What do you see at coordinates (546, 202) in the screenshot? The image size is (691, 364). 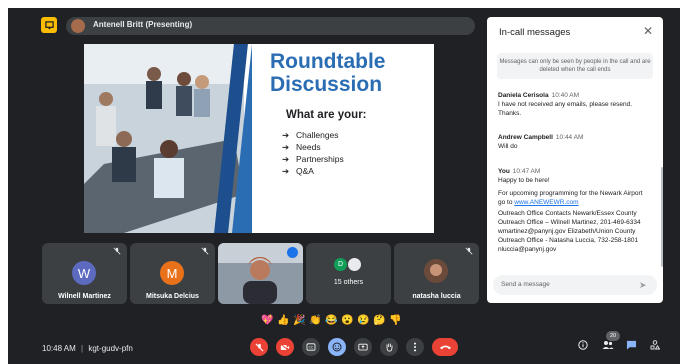 I see `chat-link: www.ANEWEWR.com` at bounding box center [546, 202].